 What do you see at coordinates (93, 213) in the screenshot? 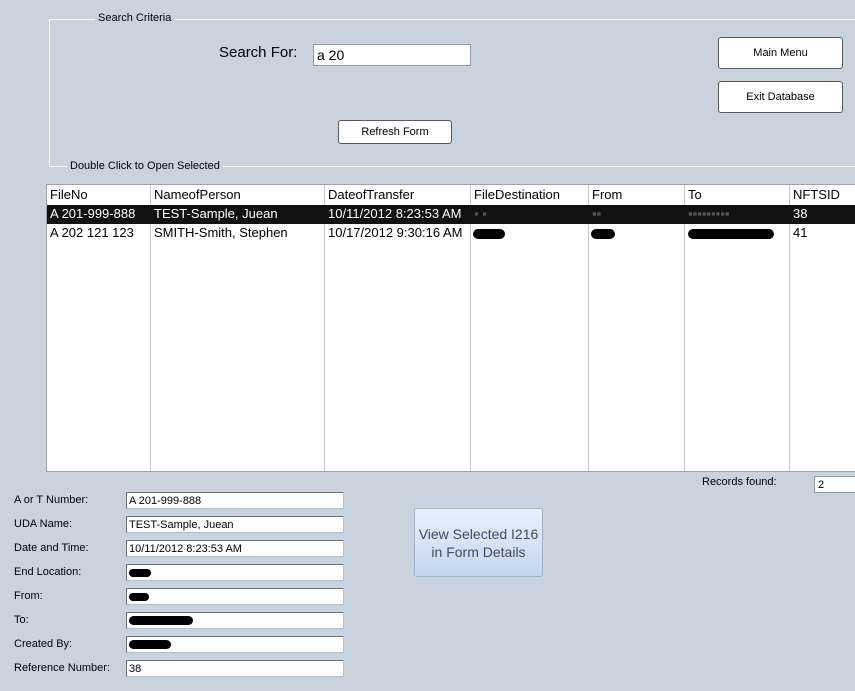
I see `cell-fileno: A 201-999-888` at bounding box center [93, 213].